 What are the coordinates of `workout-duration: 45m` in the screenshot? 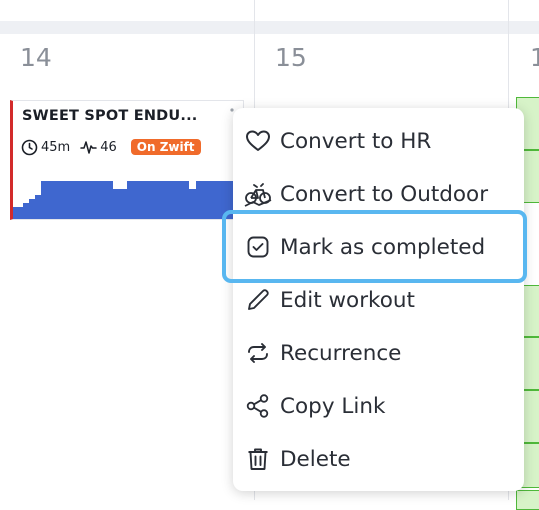 It's located at (56, 147).